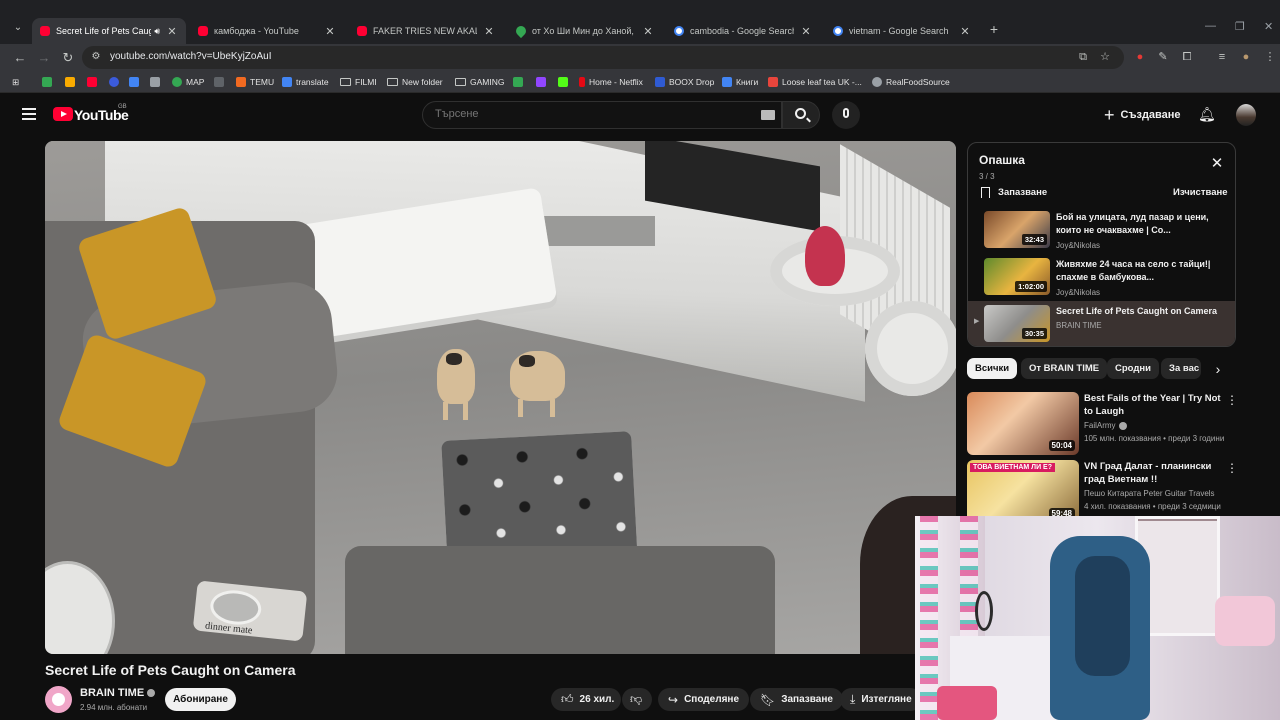  Describe the element at coordinates (118, 693) in the screenshot. I see `channel-name: BRAIN TIME` at that location.